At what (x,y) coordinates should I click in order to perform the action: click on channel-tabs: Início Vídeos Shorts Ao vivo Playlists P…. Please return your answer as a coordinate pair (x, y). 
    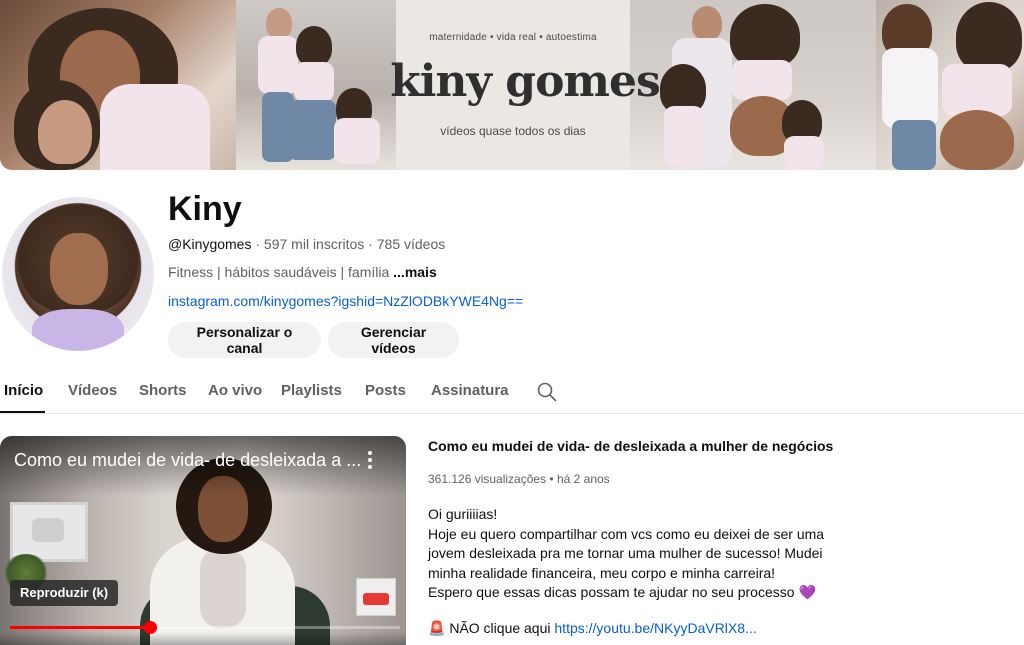
    Looking at the image, I should click on (512, 392).